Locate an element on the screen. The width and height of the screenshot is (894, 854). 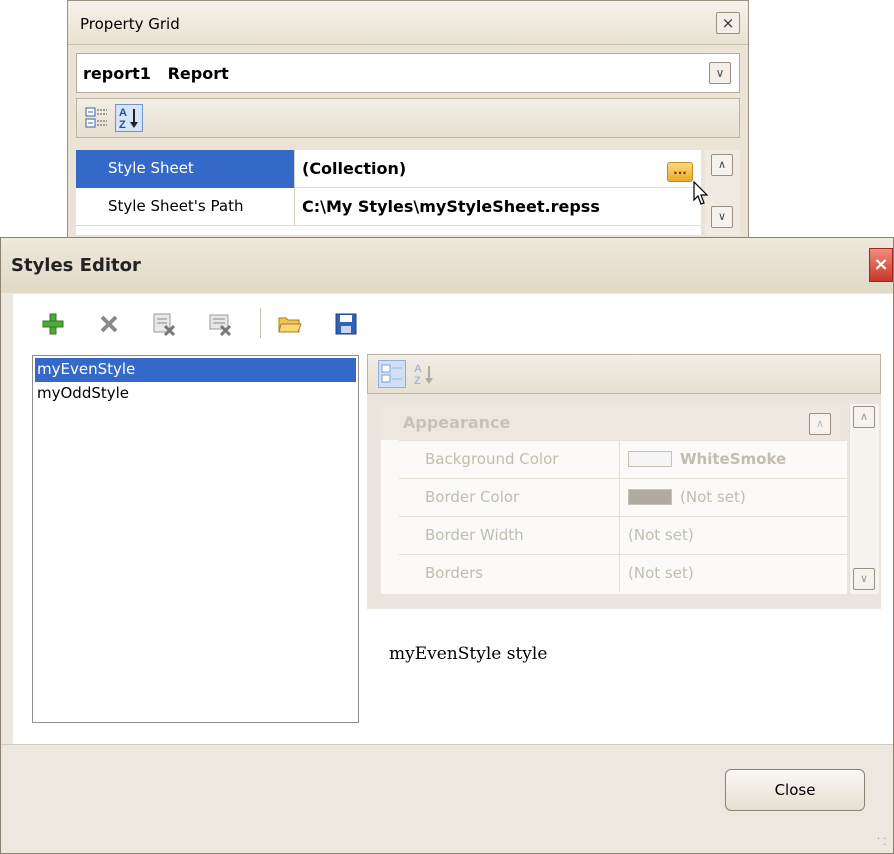
collapse-icon: ∧ is located at coordinates (820, 424).